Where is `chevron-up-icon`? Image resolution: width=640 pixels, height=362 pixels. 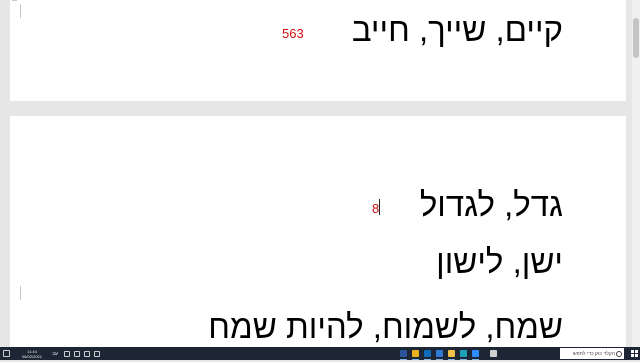
chevron-up-icon is located at coordinates (97, 353).